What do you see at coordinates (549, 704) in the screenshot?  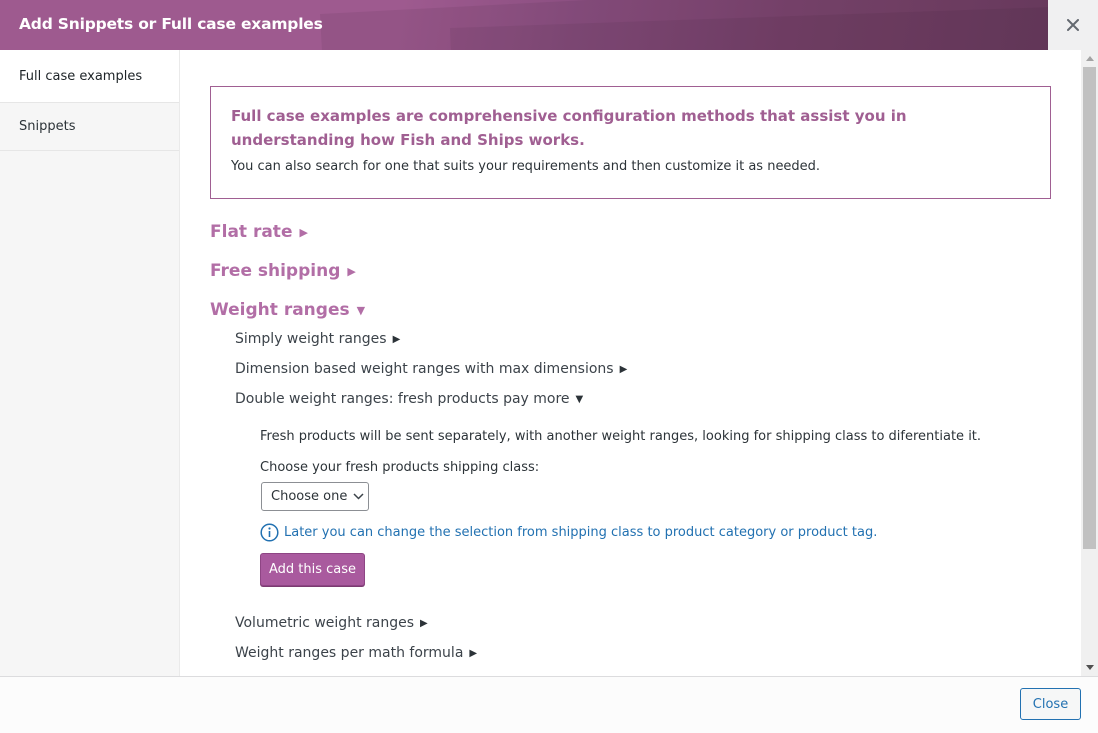 I see `dialog-footer: Close` at bounding box center [549, 704].